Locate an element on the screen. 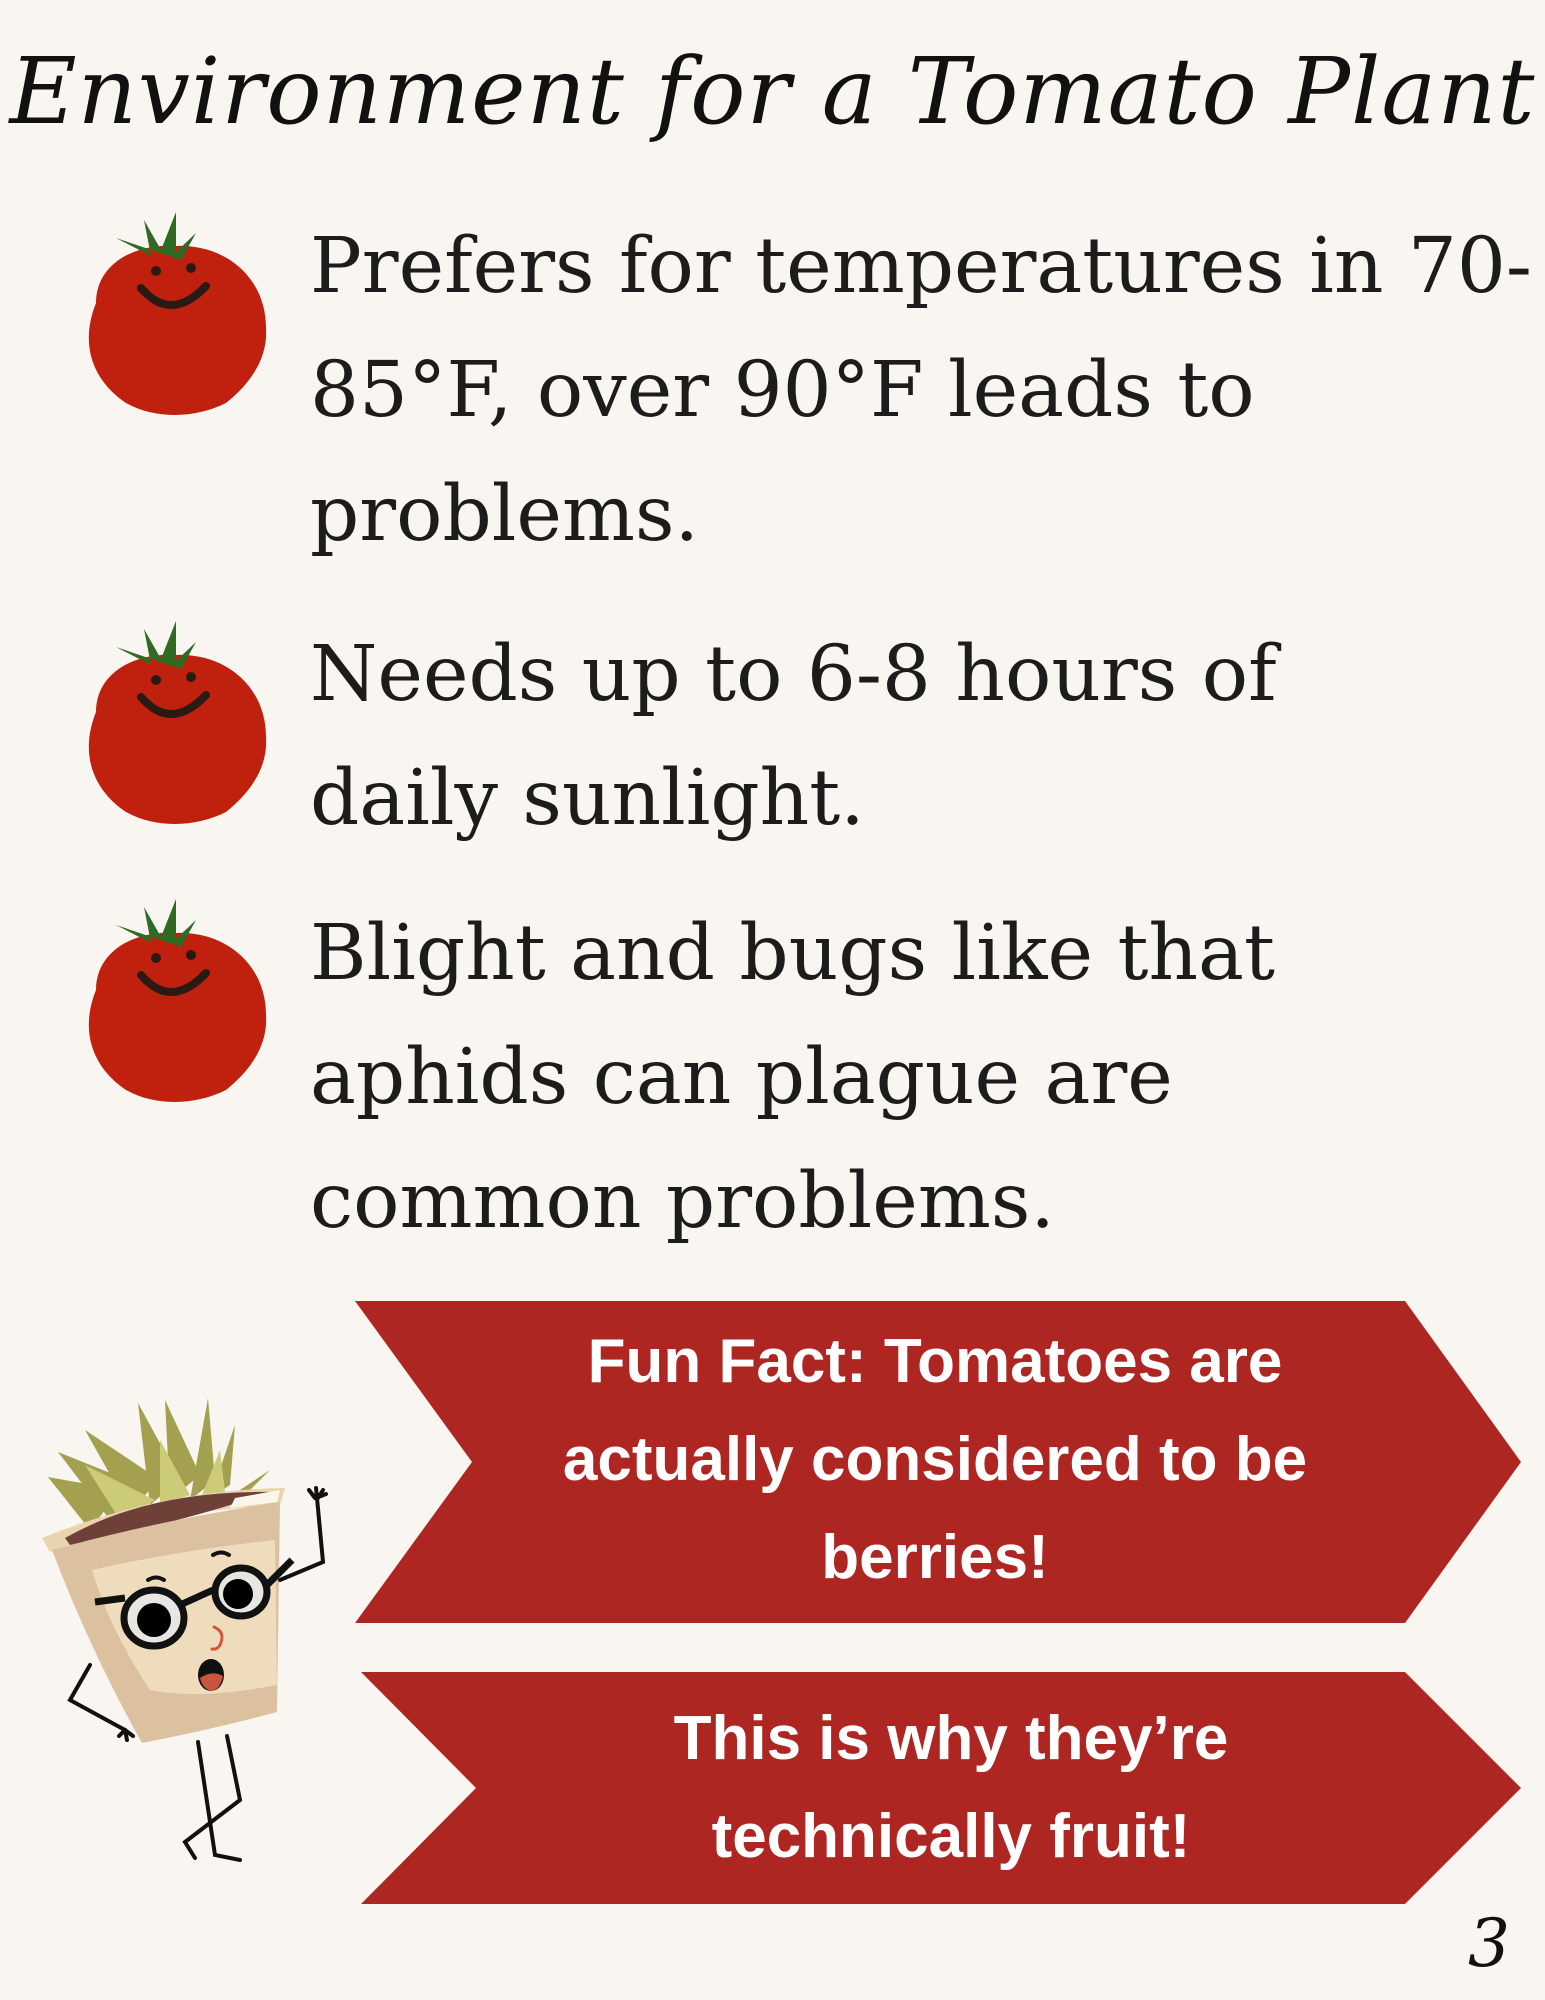  plant-pot-character-illustration is located at coordinates (185, 1630).